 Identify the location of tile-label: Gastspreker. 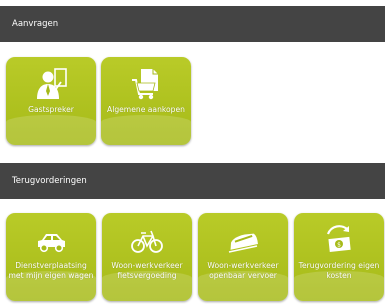
(51, 109).